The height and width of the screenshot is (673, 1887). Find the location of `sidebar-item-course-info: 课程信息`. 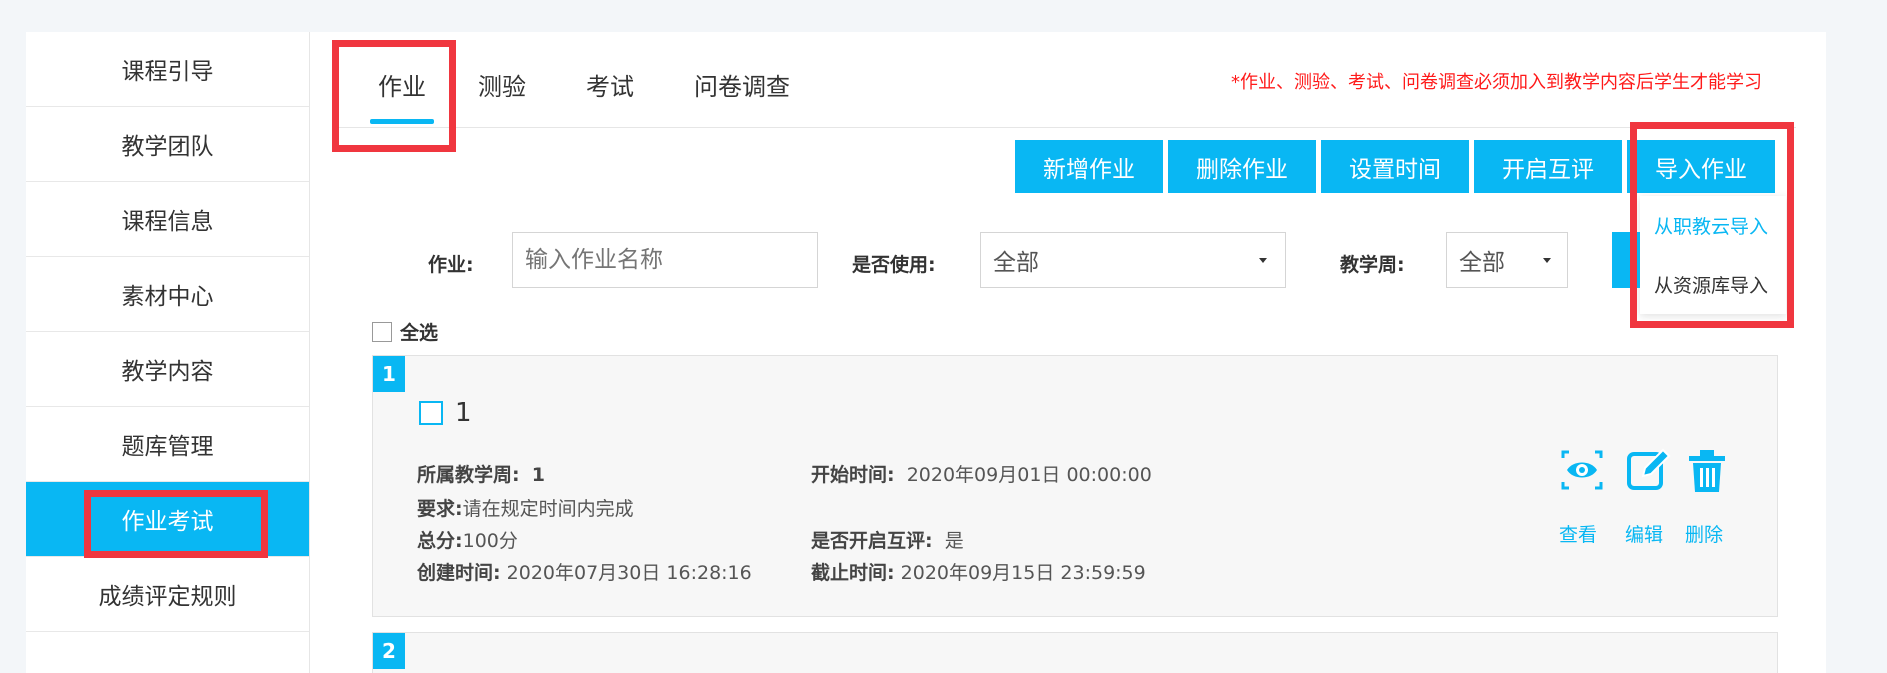

sidebar-item-course-info: 课程信息 is located at coordinates (167, 219).